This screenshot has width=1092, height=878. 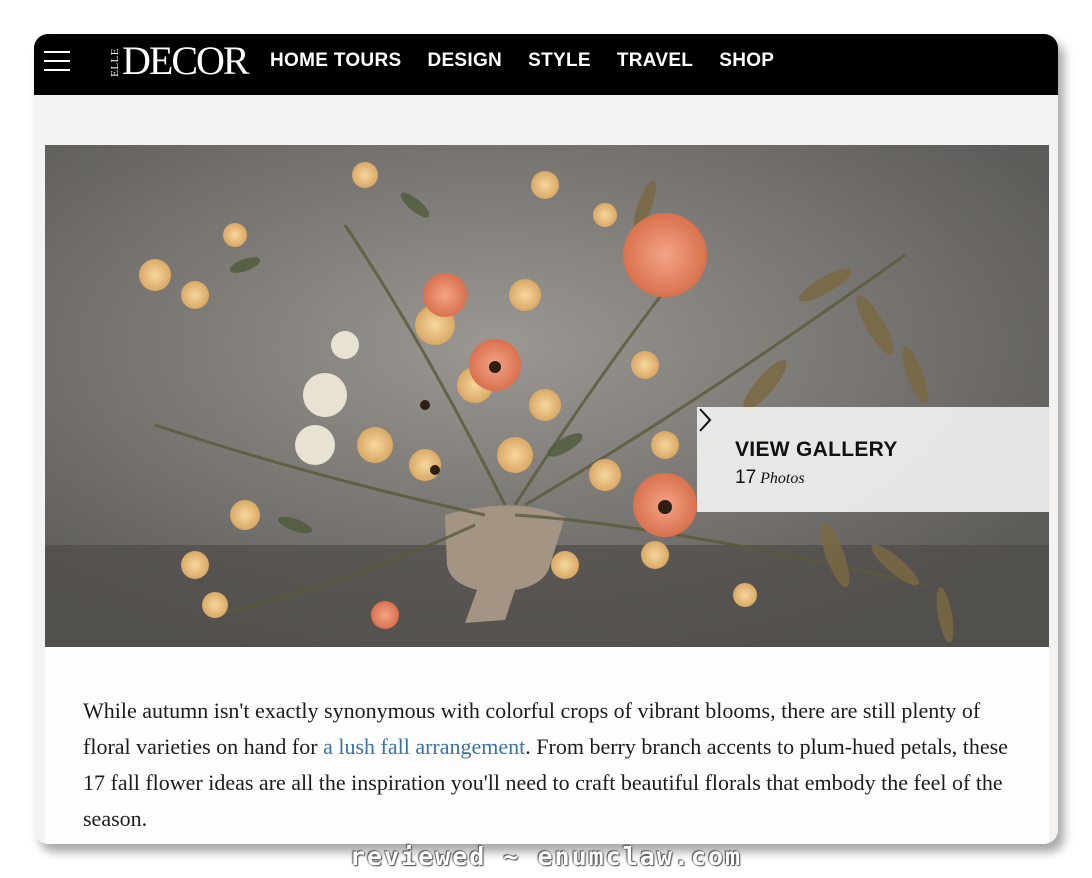 I want to click on photo-count-label: Photos, so click(x=782, y=478).